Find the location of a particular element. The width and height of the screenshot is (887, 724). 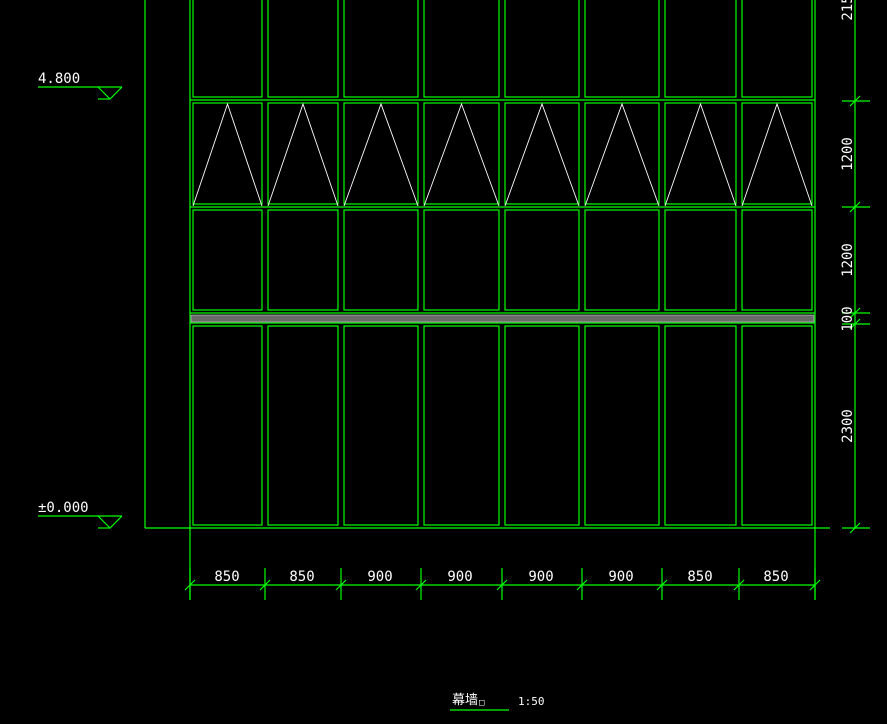

caption-title: 幕墙 is located at coordinates (465, 700).